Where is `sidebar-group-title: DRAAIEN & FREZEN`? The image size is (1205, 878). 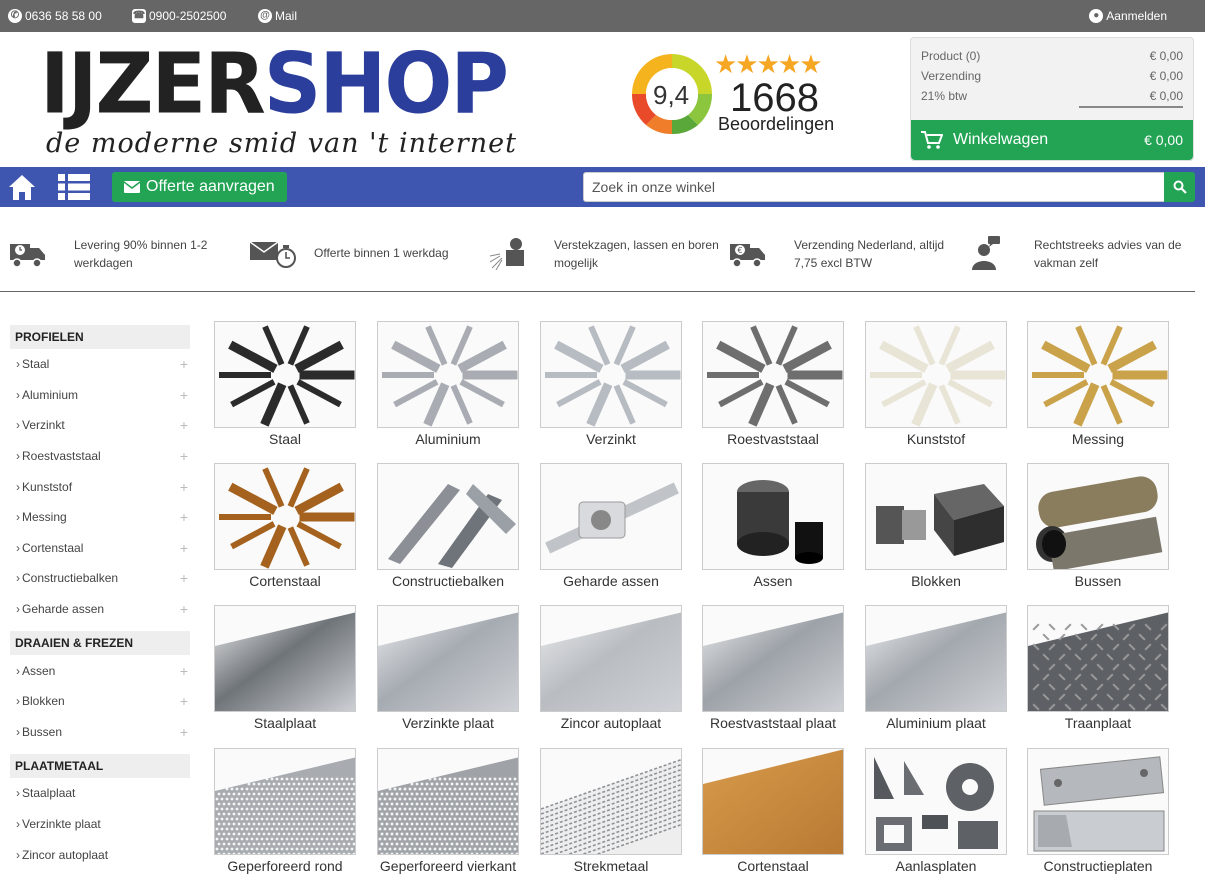
sidebar-group-title: DRAAIEN & FREZEN is located at coordinates (100, 643).